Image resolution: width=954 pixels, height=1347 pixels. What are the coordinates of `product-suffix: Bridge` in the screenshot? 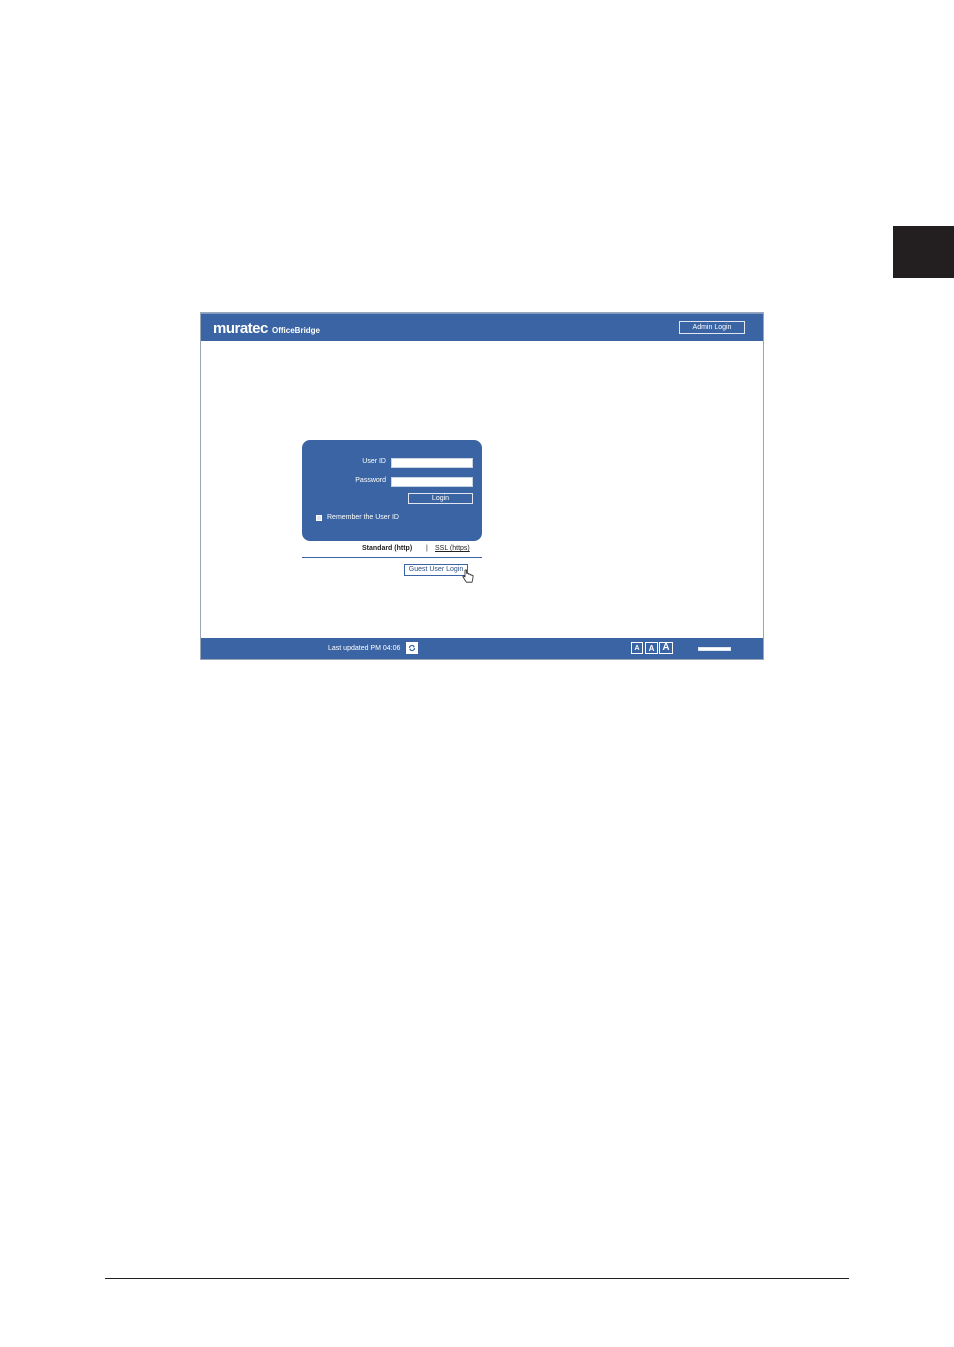 It's located at (307, 330).